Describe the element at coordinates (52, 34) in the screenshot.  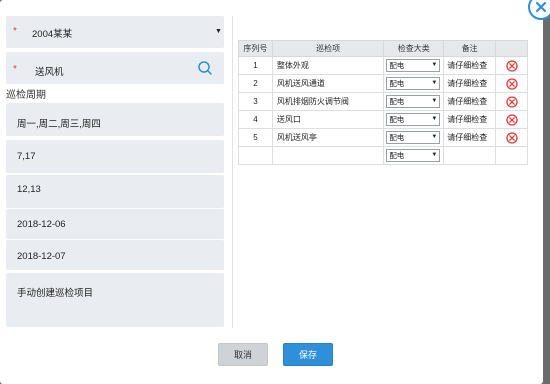
I see `code-select-value: 2004某某` at that location.